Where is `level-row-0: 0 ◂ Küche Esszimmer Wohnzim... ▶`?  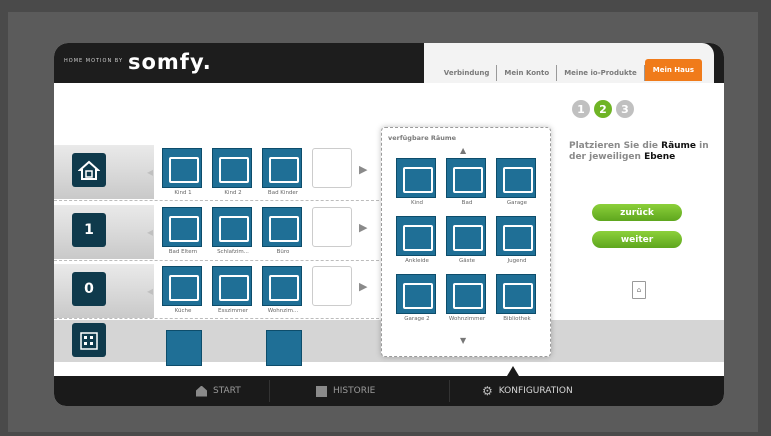
level-row-0: 0 ◂ Küche Esszimmer Wohnzim... ▶ is located at coordinates (216, 291).